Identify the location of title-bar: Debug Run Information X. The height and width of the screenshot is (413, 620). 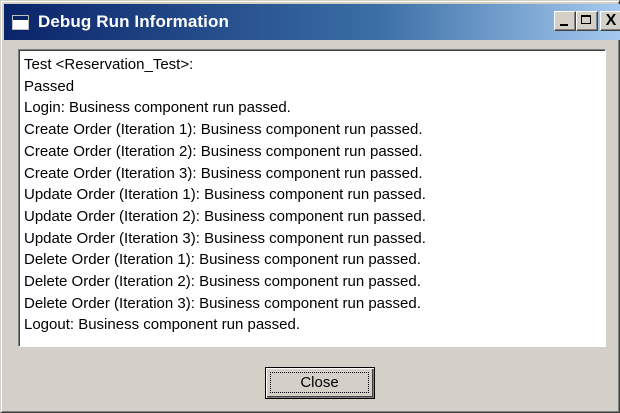
(312, 22).